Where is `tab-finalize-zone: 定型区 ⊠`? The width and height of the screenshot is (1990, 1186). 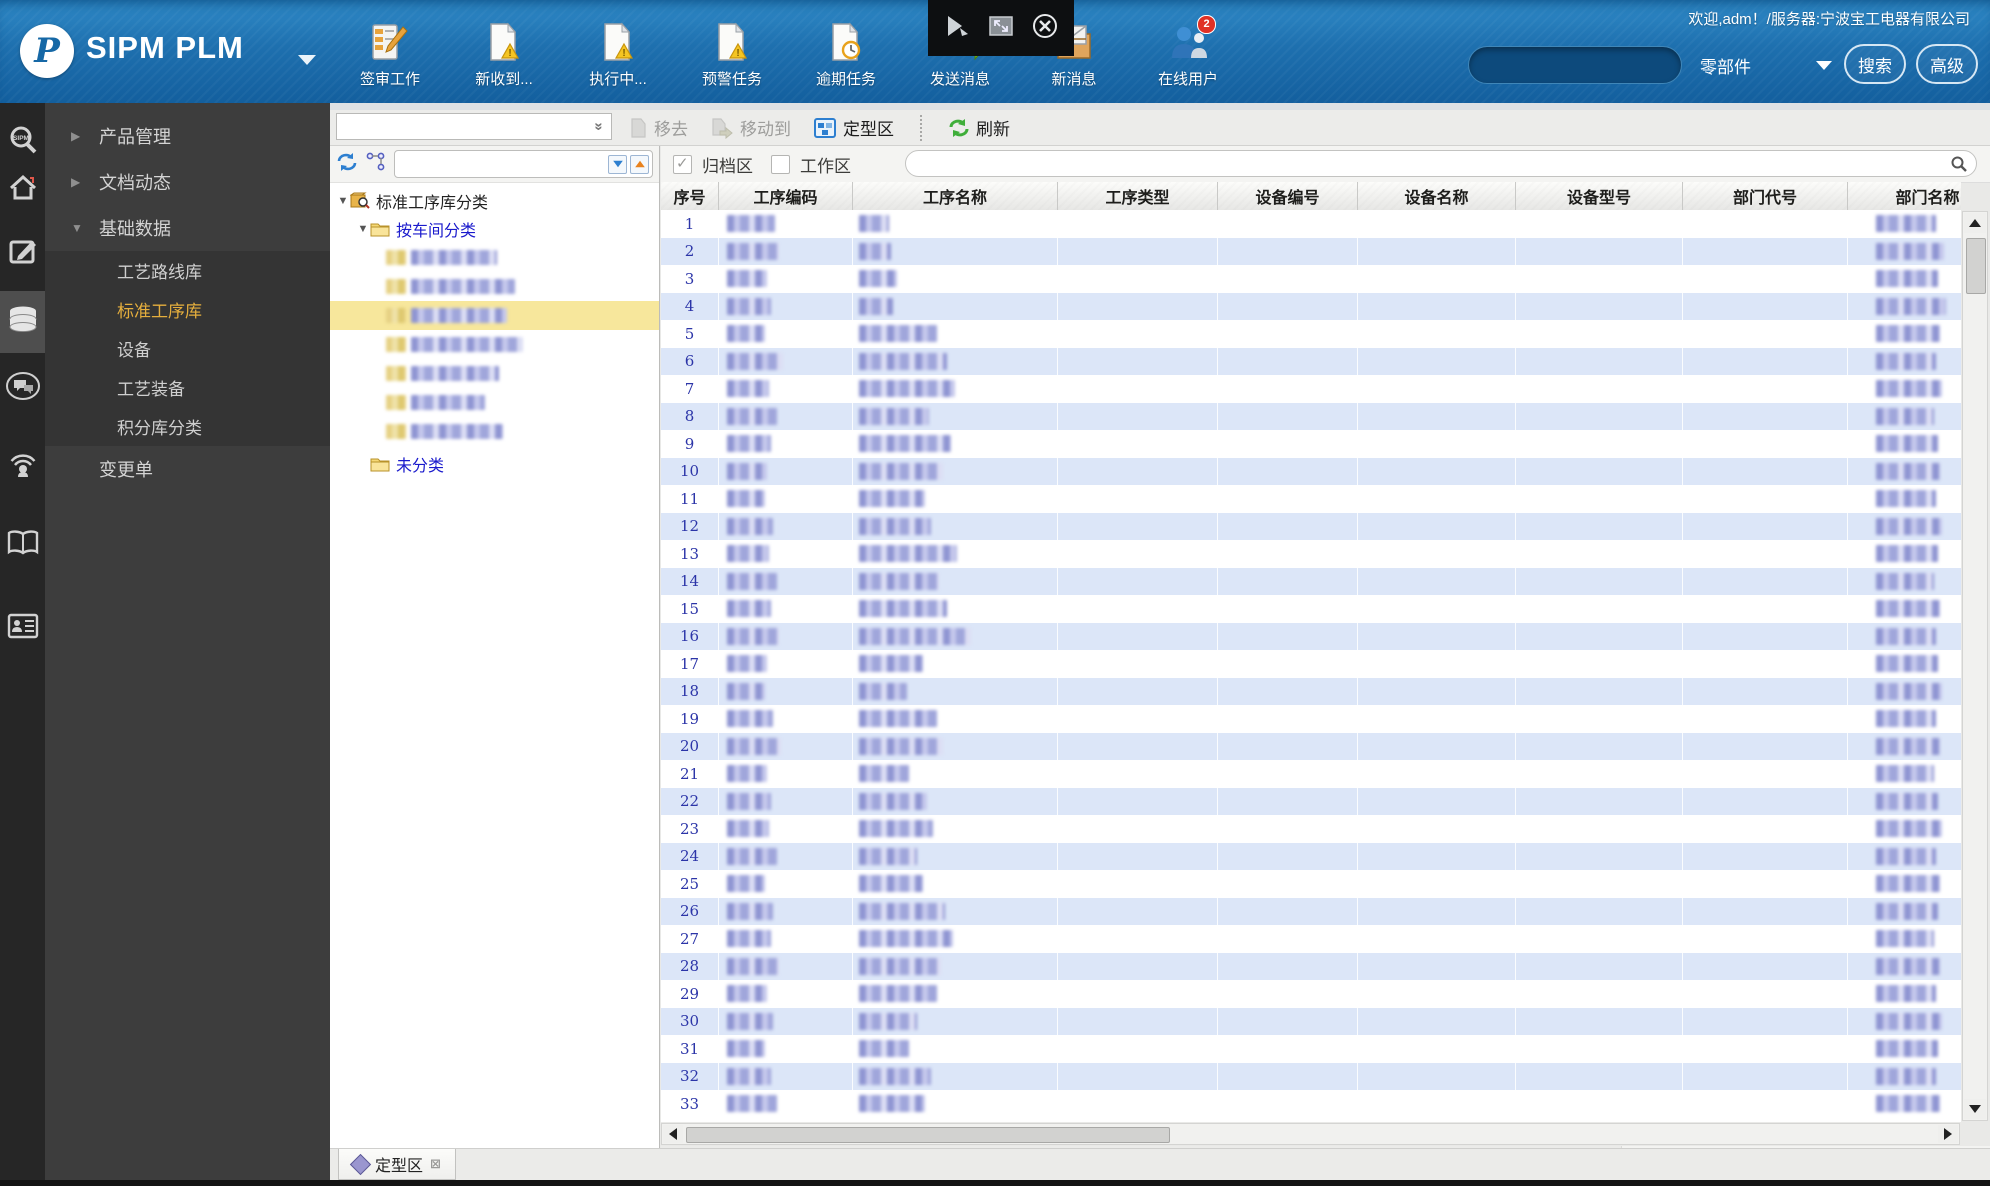 tab-finalize-zone: 定型区 ⊠ is located at coordinates (397, 1164).